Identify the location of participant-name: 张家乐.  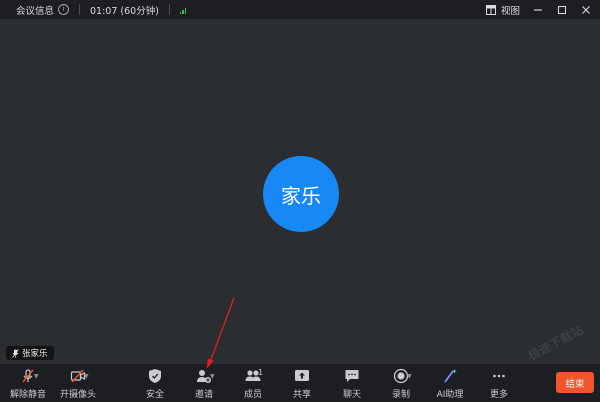
(35, 354).